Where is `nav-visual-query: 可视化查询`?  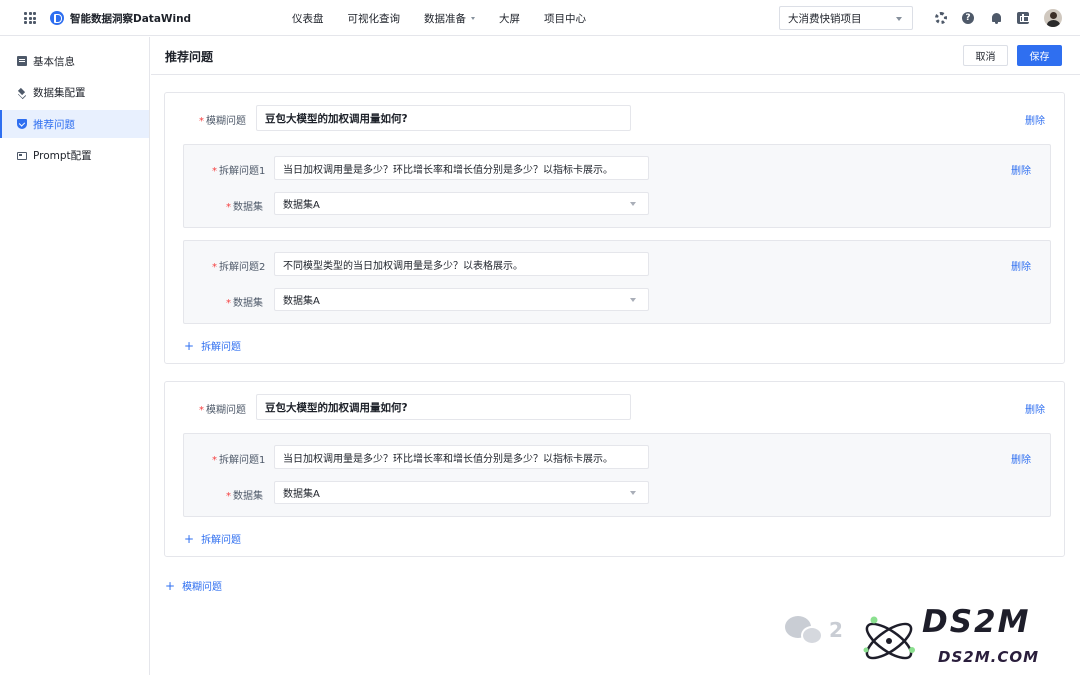 nav-visual-query: 可视化查询 is located at coordinates (374, 18).